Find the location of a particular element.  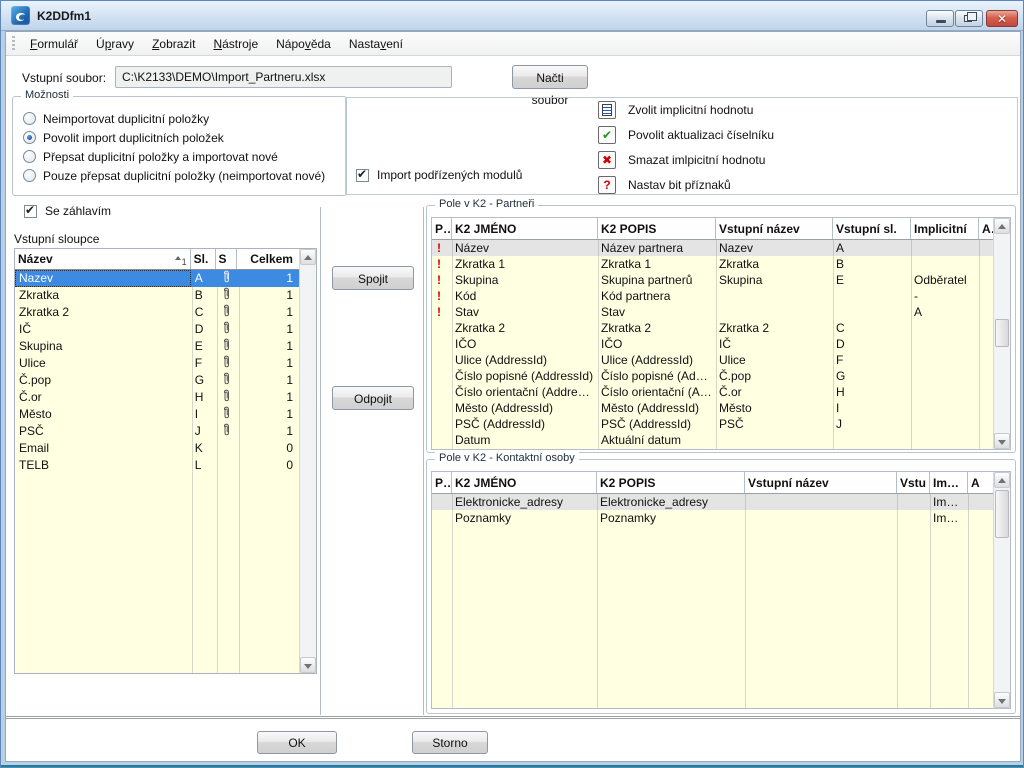

legend-label: Nastav bit příznaků is located at coordinates (679, 185).